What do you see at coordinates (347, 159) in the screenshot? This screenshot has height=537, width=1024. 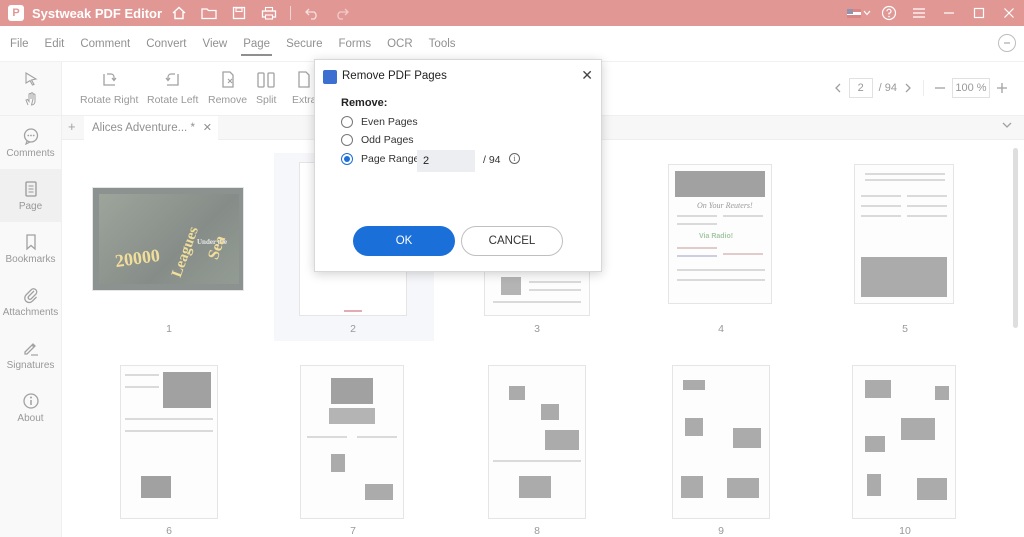 I see `page-range-radio` at bounding box center [347, 159].